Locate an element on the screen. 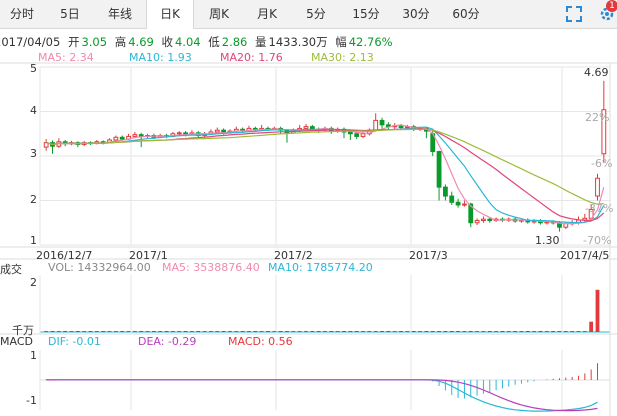  macd-y-bottom: -1 is located at coordinates (31, 400).